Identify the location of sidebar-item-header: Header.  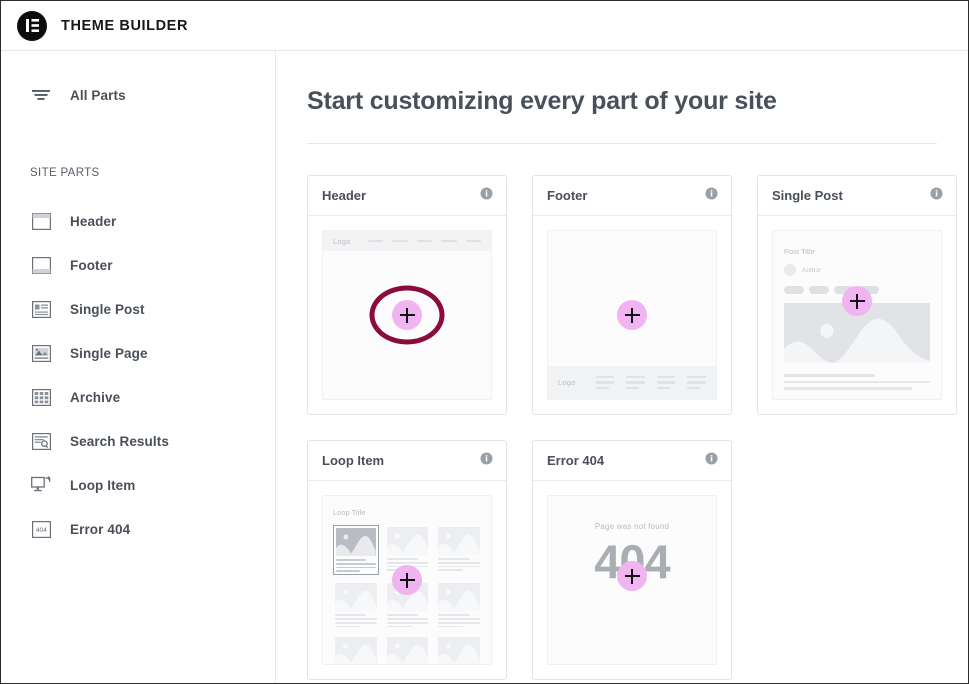
(138, 221).